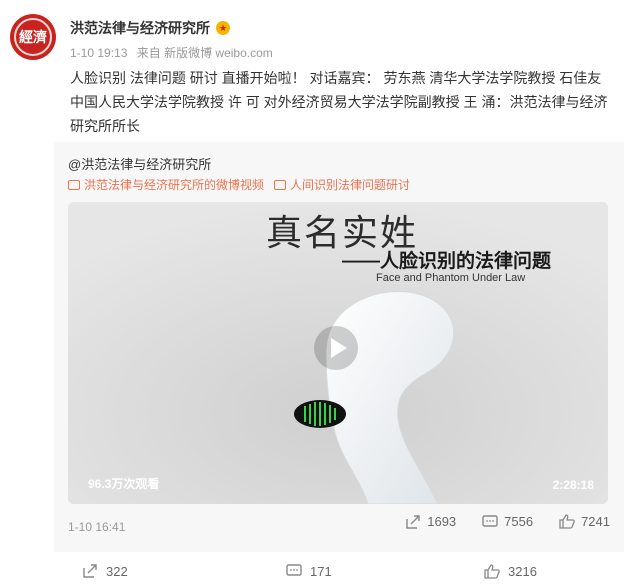 Image resolution: width=624 pixels, height=588 pixels. What do you see at coordinates (442, 521) in the screenshot?
I see `repost-count-label: 1693` at bounding box center [442, 521].